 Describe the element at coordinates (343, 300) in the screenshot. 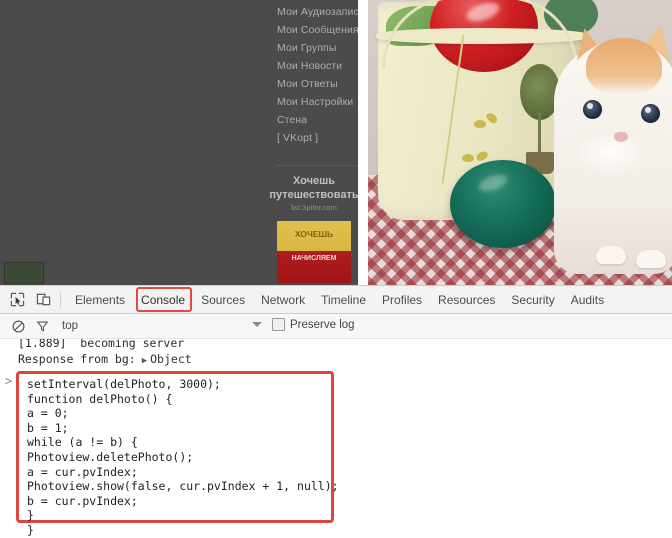

I see `tab-timeline: Timeline` at that location.